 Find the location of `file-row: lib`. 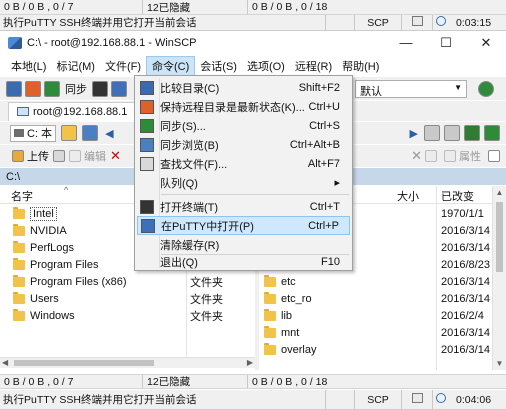

file-row: lib is located at coordinates (278, 315).